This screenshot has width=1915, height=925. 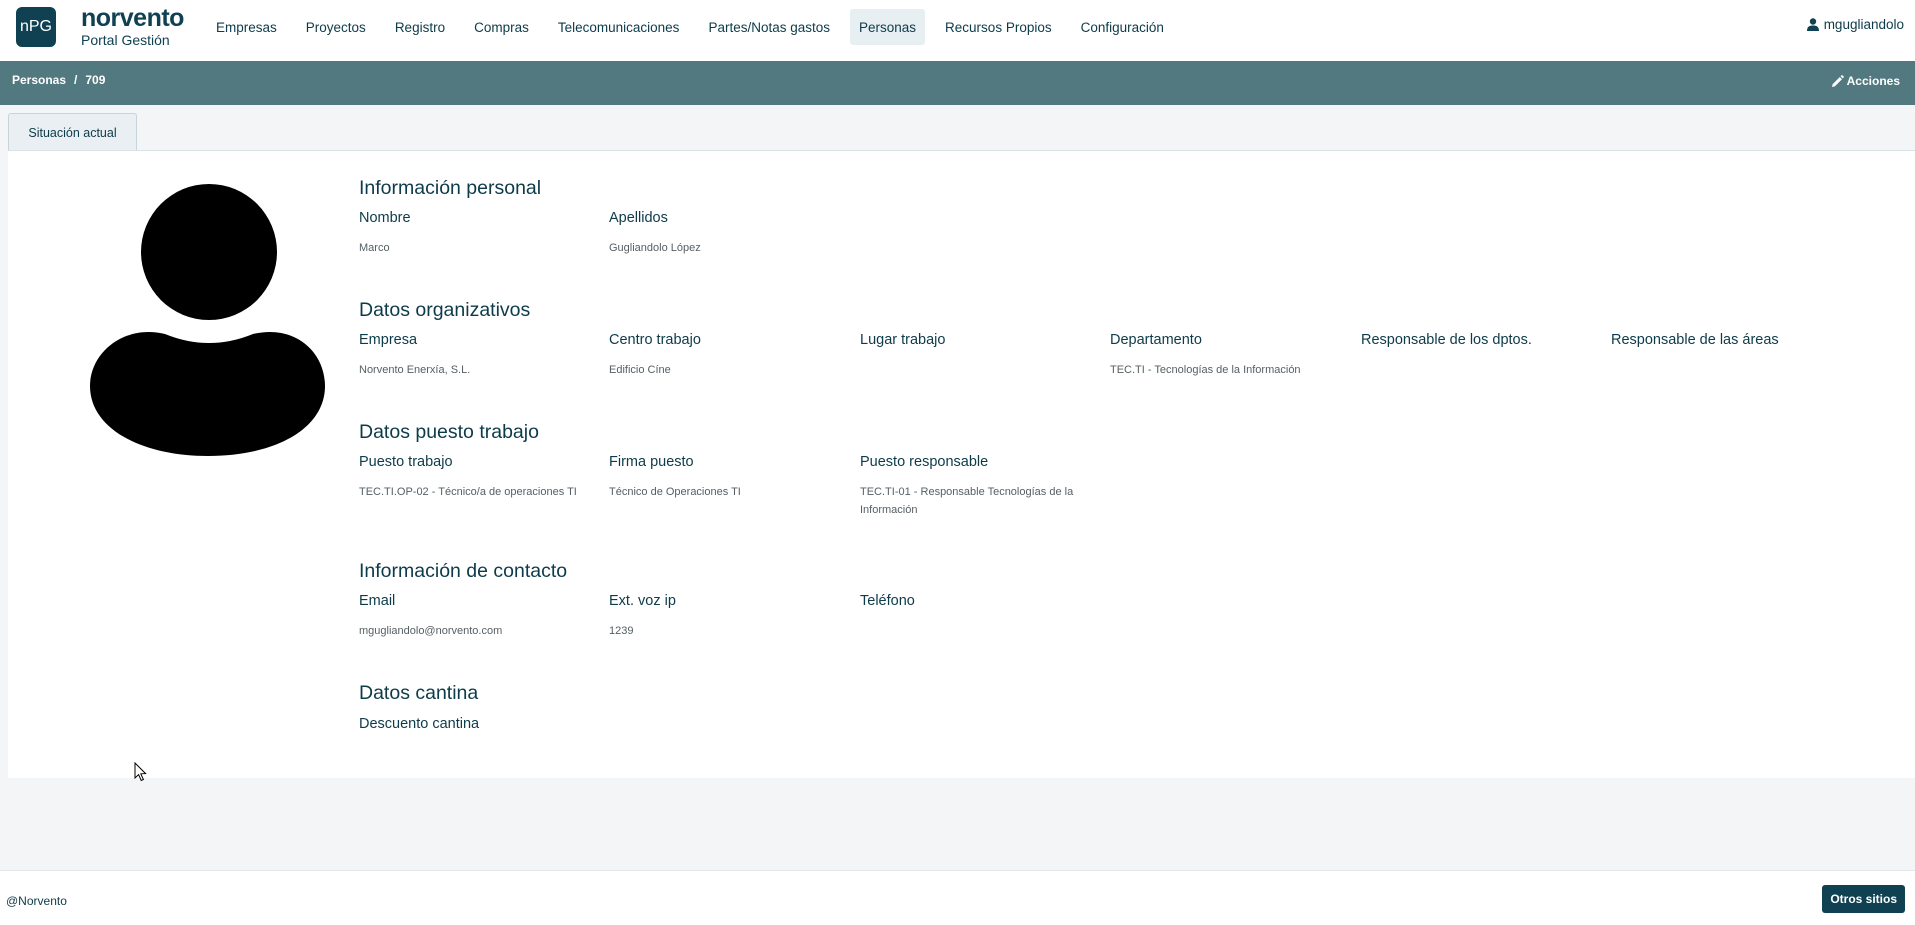 I want to click on section-title-informacion-personal: Información personal, so click(x=450, y=188).